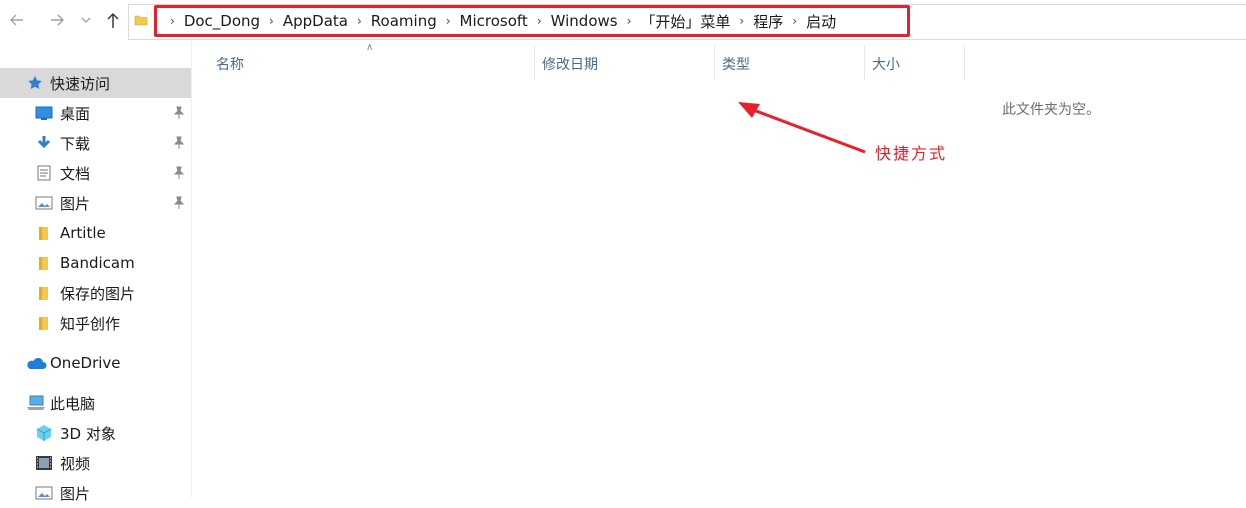 The width and height of the screenshot is (1246, 508). Describe the element at coordinates (75, 463) in the screenshot. I see `sidebar-item-label: 视频` at that location.